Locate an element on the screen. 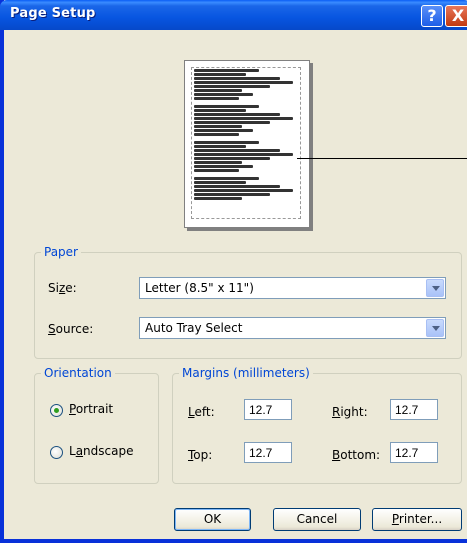  page-text-preview is located at coordinates (246, 143).